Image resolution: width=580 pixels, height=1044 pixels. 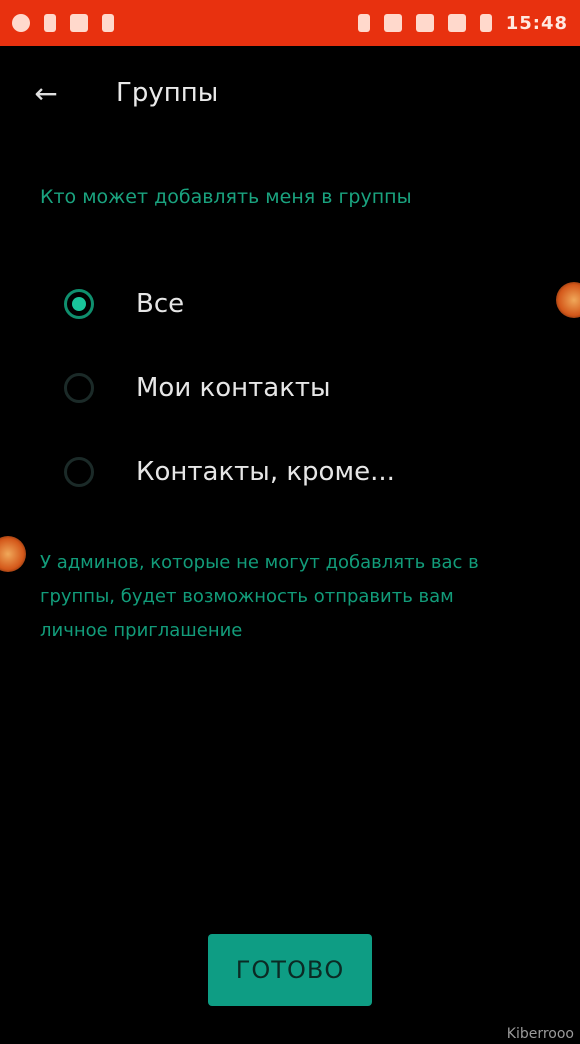 What do you see at coordinates (290, 970) in the screenshot?
I see `done-button: ГОТОВО` at bounding box center [290, 970].